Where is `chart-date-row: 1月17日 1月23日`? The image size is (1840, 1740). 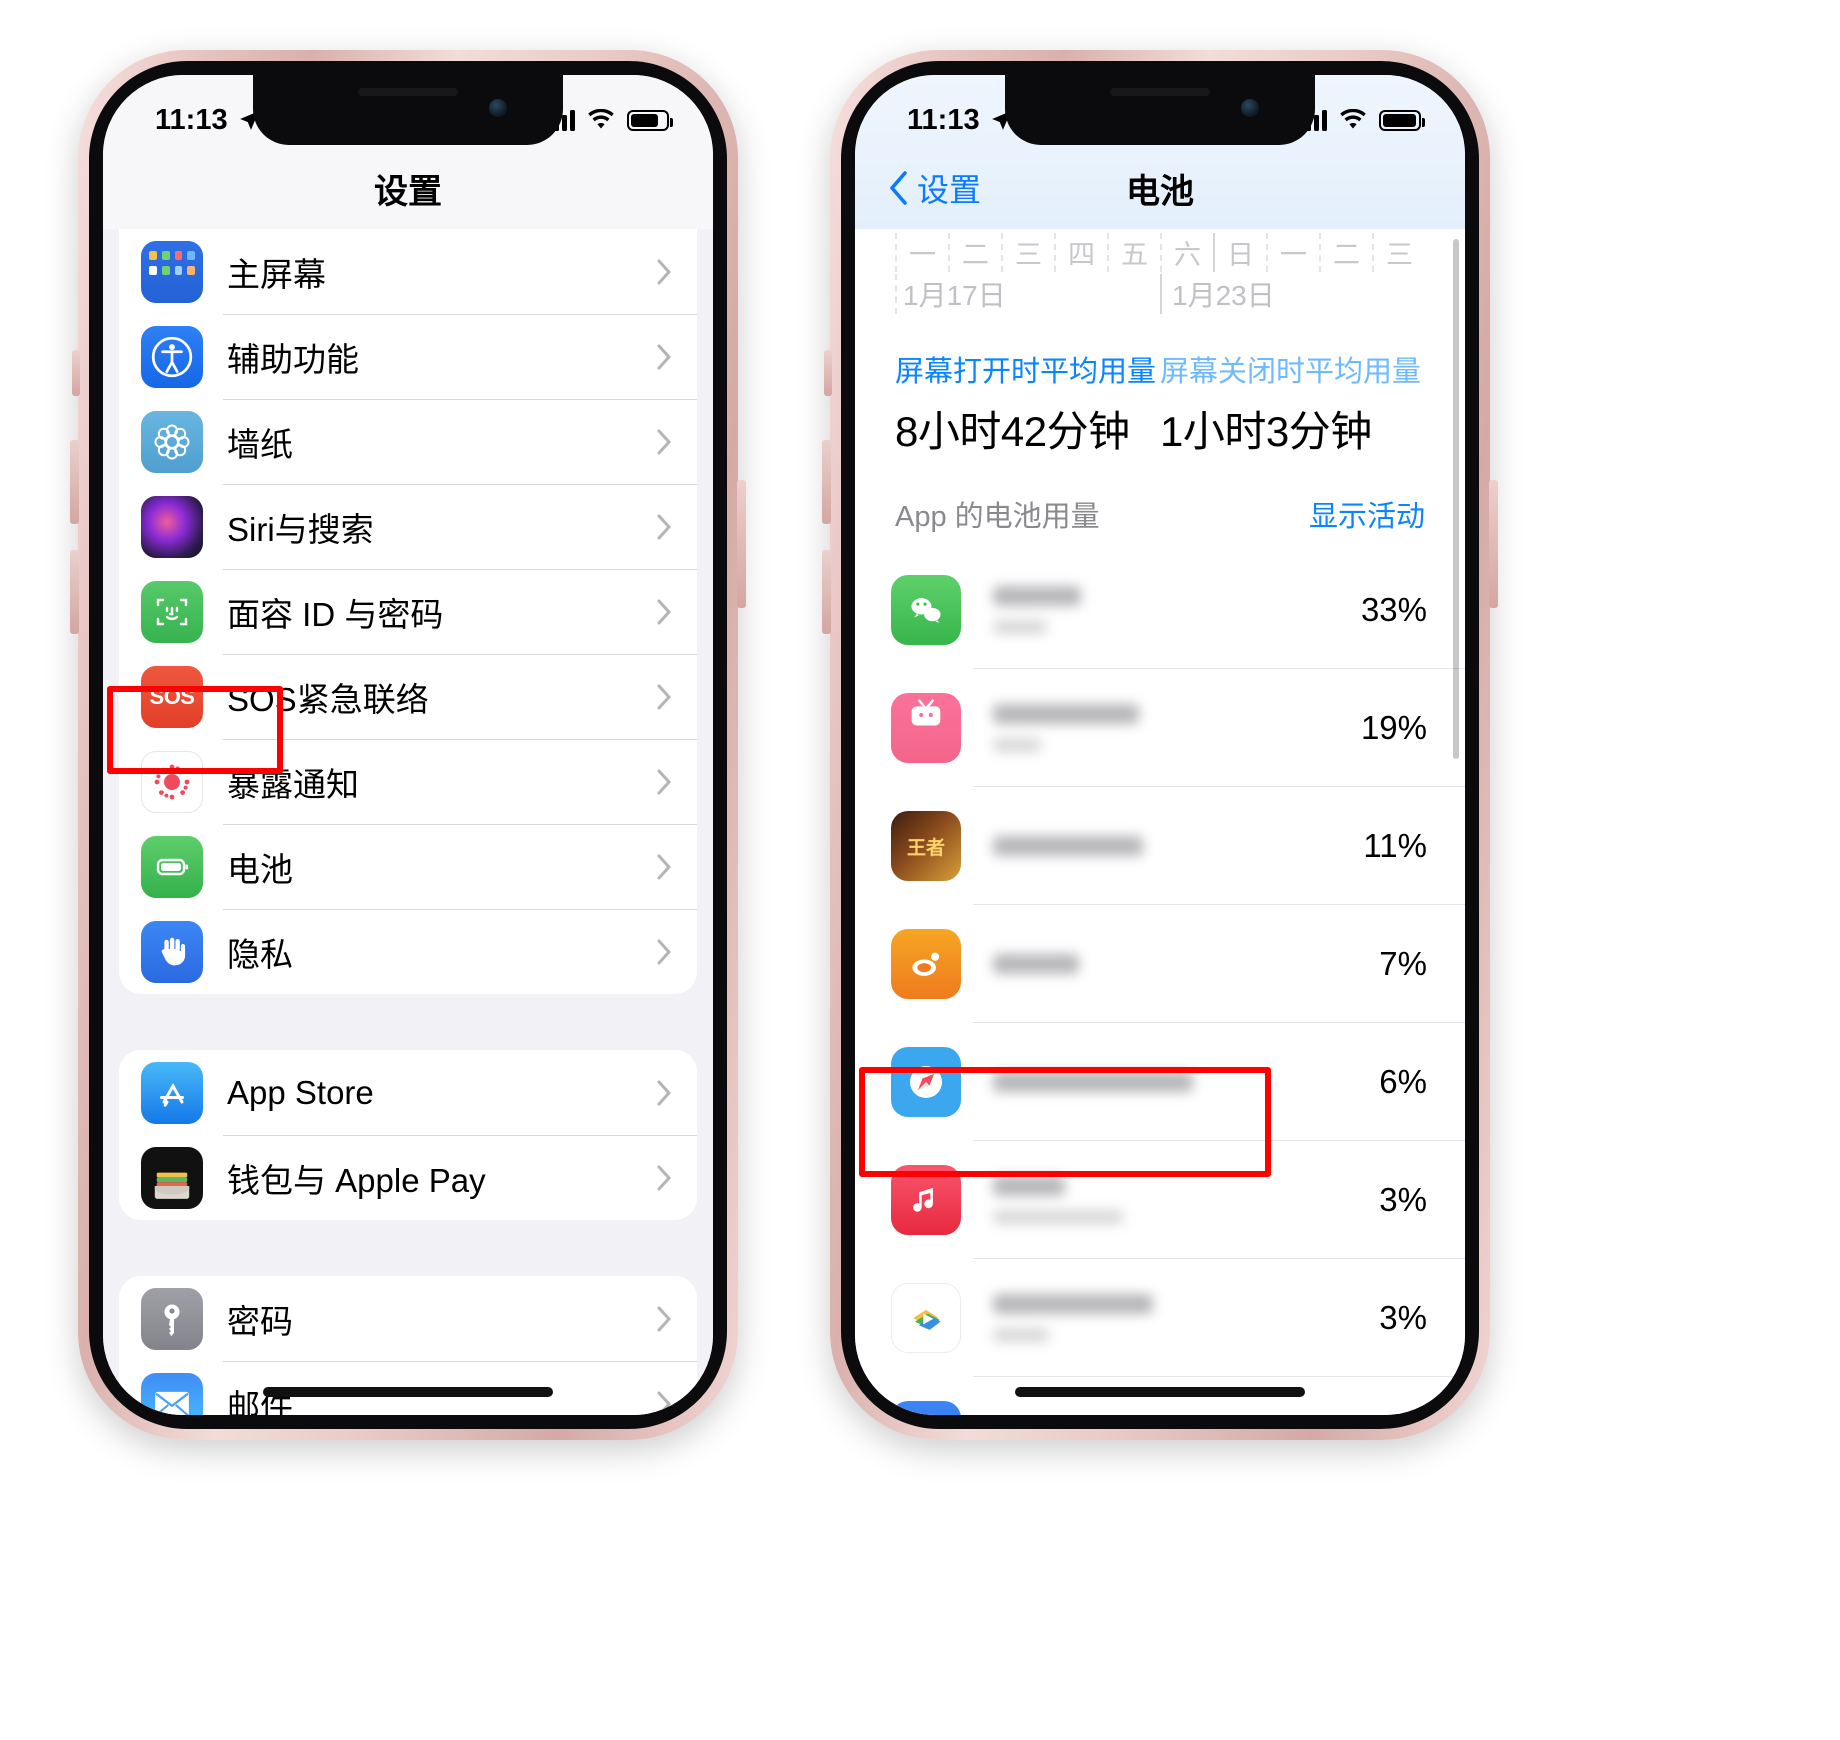 chart-date-row: 1月17日 1月23日 is located at coordinates (1160, 293).